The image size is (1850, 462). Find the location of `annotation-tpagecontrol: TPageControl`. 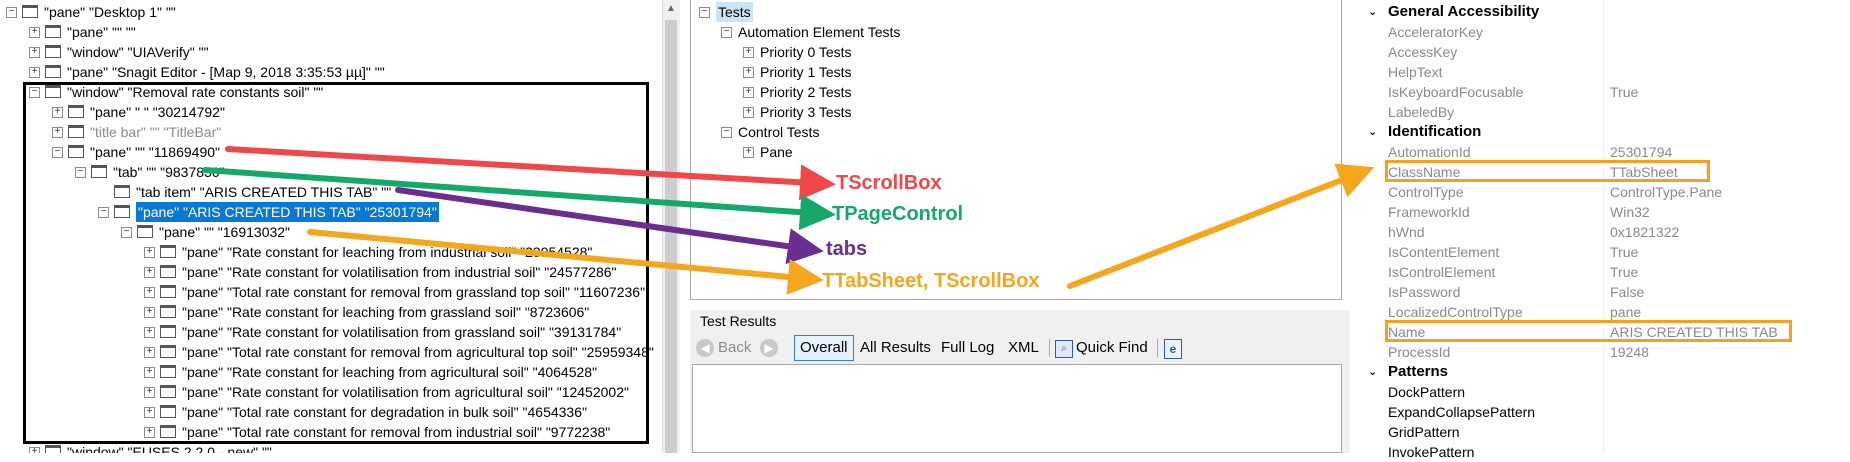

annotation-tpagecontrol: TPageControl is located at coordinates (898, 214).